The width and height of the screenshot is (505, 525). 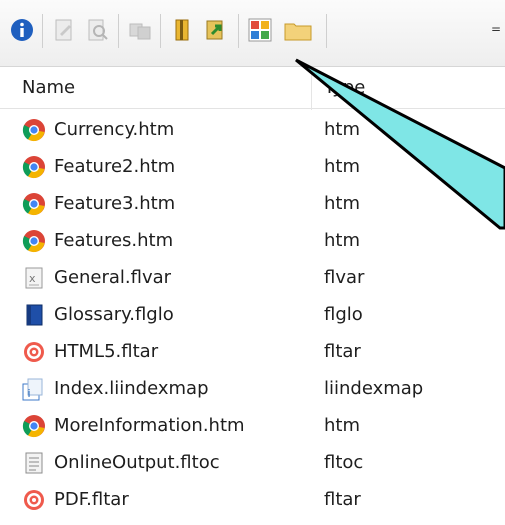 I want to click on file-name: Glossary.flglo, so click(x=114, y=314).